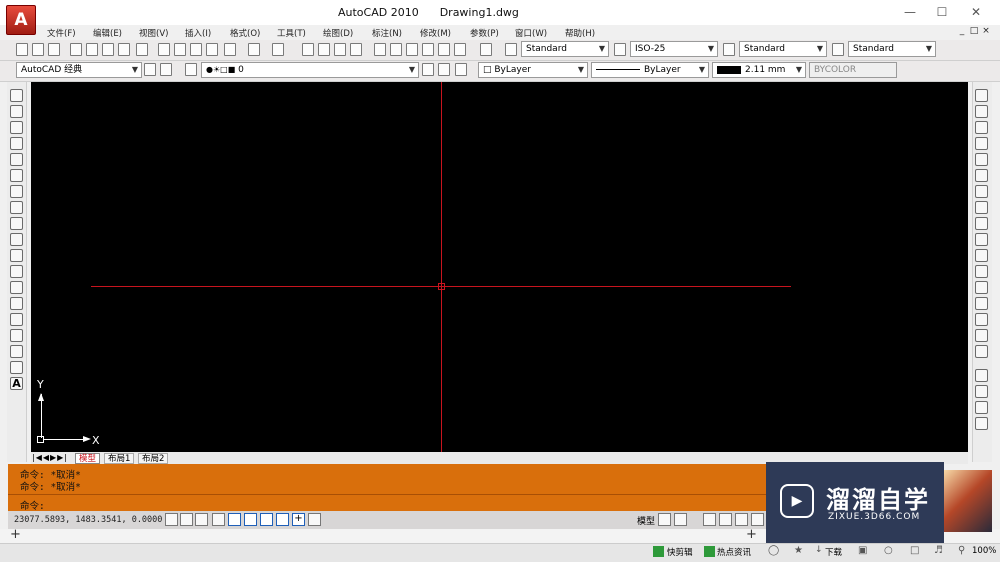 Image resolution: width=1000 pixels, height=562 pixels. Describe the element at coordinates (186, 519) in the screenshot. I see `grid-toggle-icon` at that location.